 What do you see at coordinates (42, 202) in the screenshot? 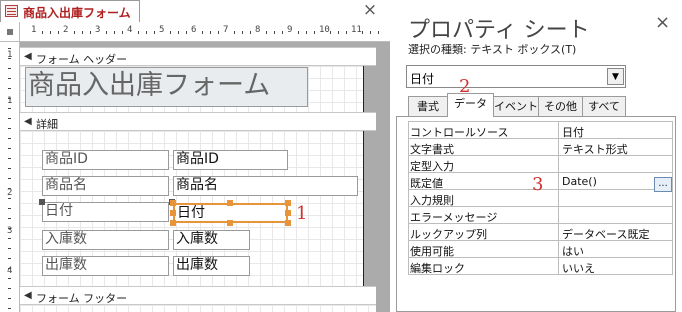
I see `label-move-handle` at bounding box center [42, 202].